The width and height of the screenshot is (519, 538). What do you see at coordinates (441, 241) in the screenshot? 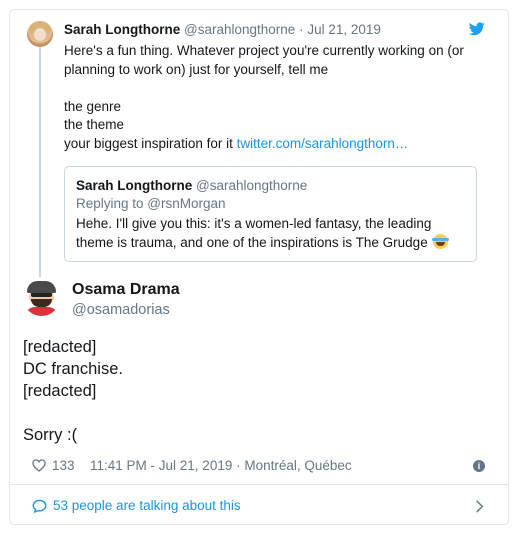
I see `joy-emoji-icon` at bounding box center [441, 241].